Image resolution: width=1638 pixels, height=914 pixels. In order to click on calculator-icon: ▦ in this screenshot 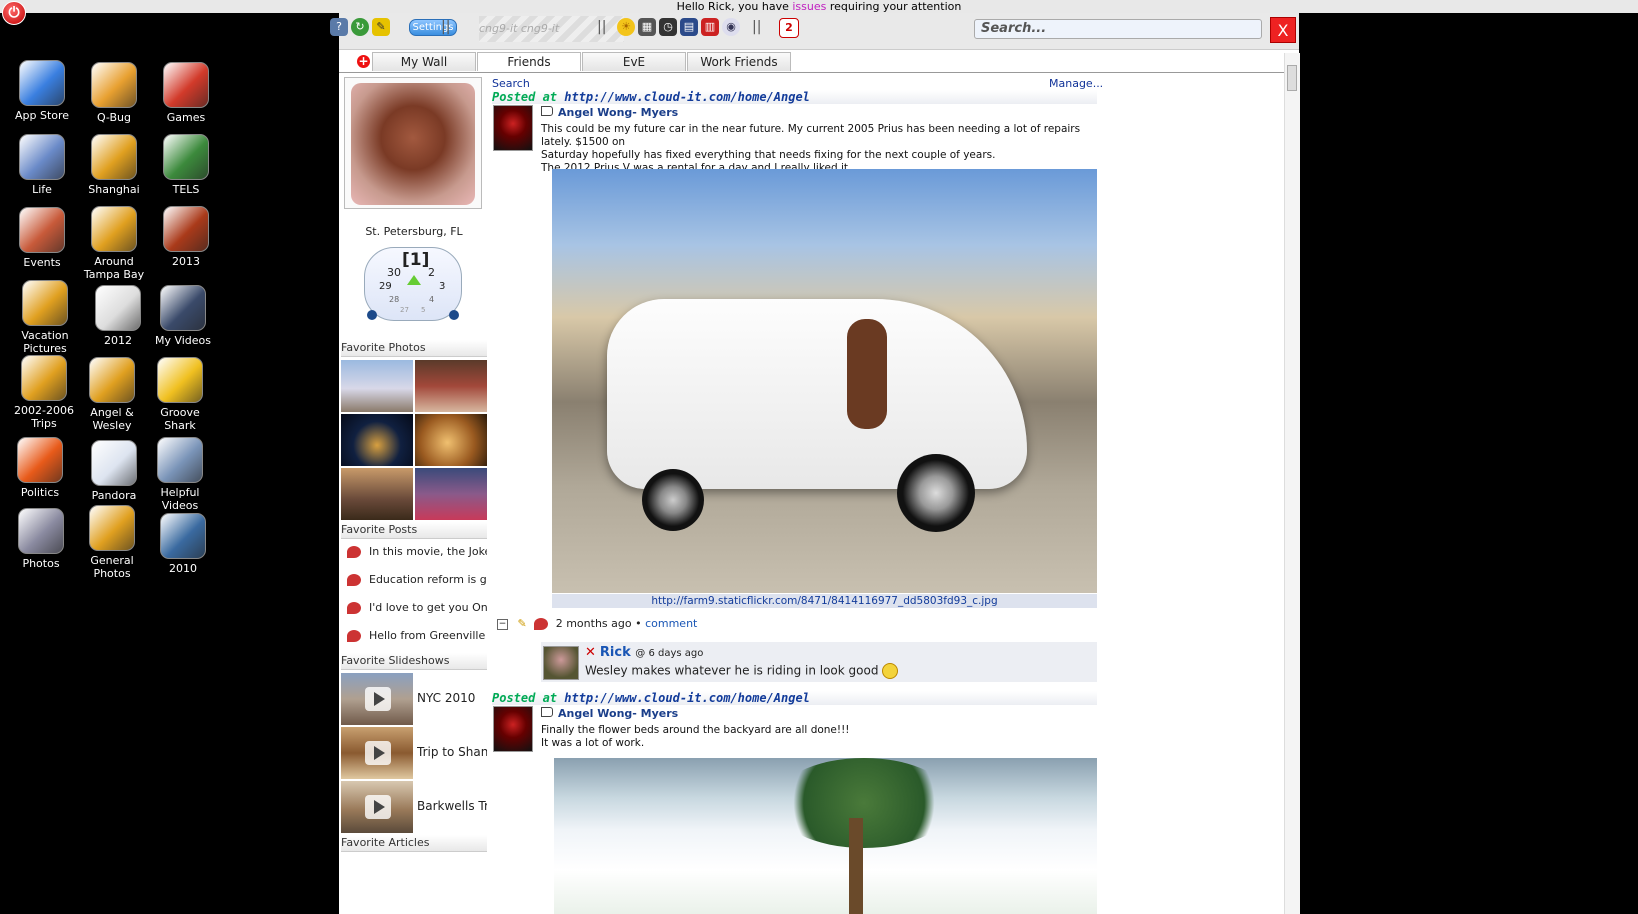, I will do `click(647, 27)`.